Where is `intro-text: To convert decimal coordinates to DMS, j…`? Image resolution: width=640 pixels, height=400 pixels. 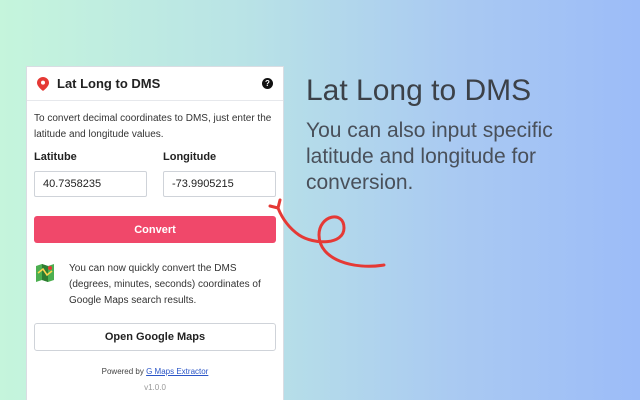
intro-text: To convert decimal coordinates to DMS, j… is located at coordinates (153, 126).